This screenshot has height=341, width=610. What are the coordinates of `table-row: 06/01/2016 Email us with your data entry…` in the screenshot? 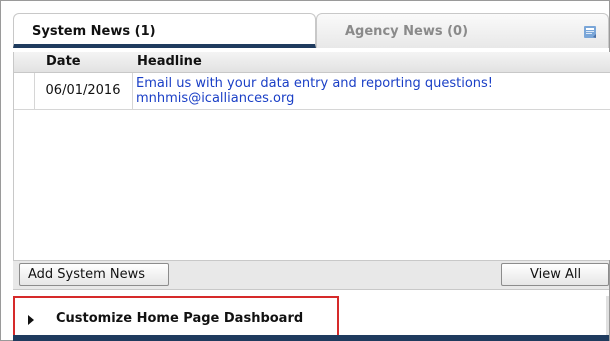 It's located at (312, 91).